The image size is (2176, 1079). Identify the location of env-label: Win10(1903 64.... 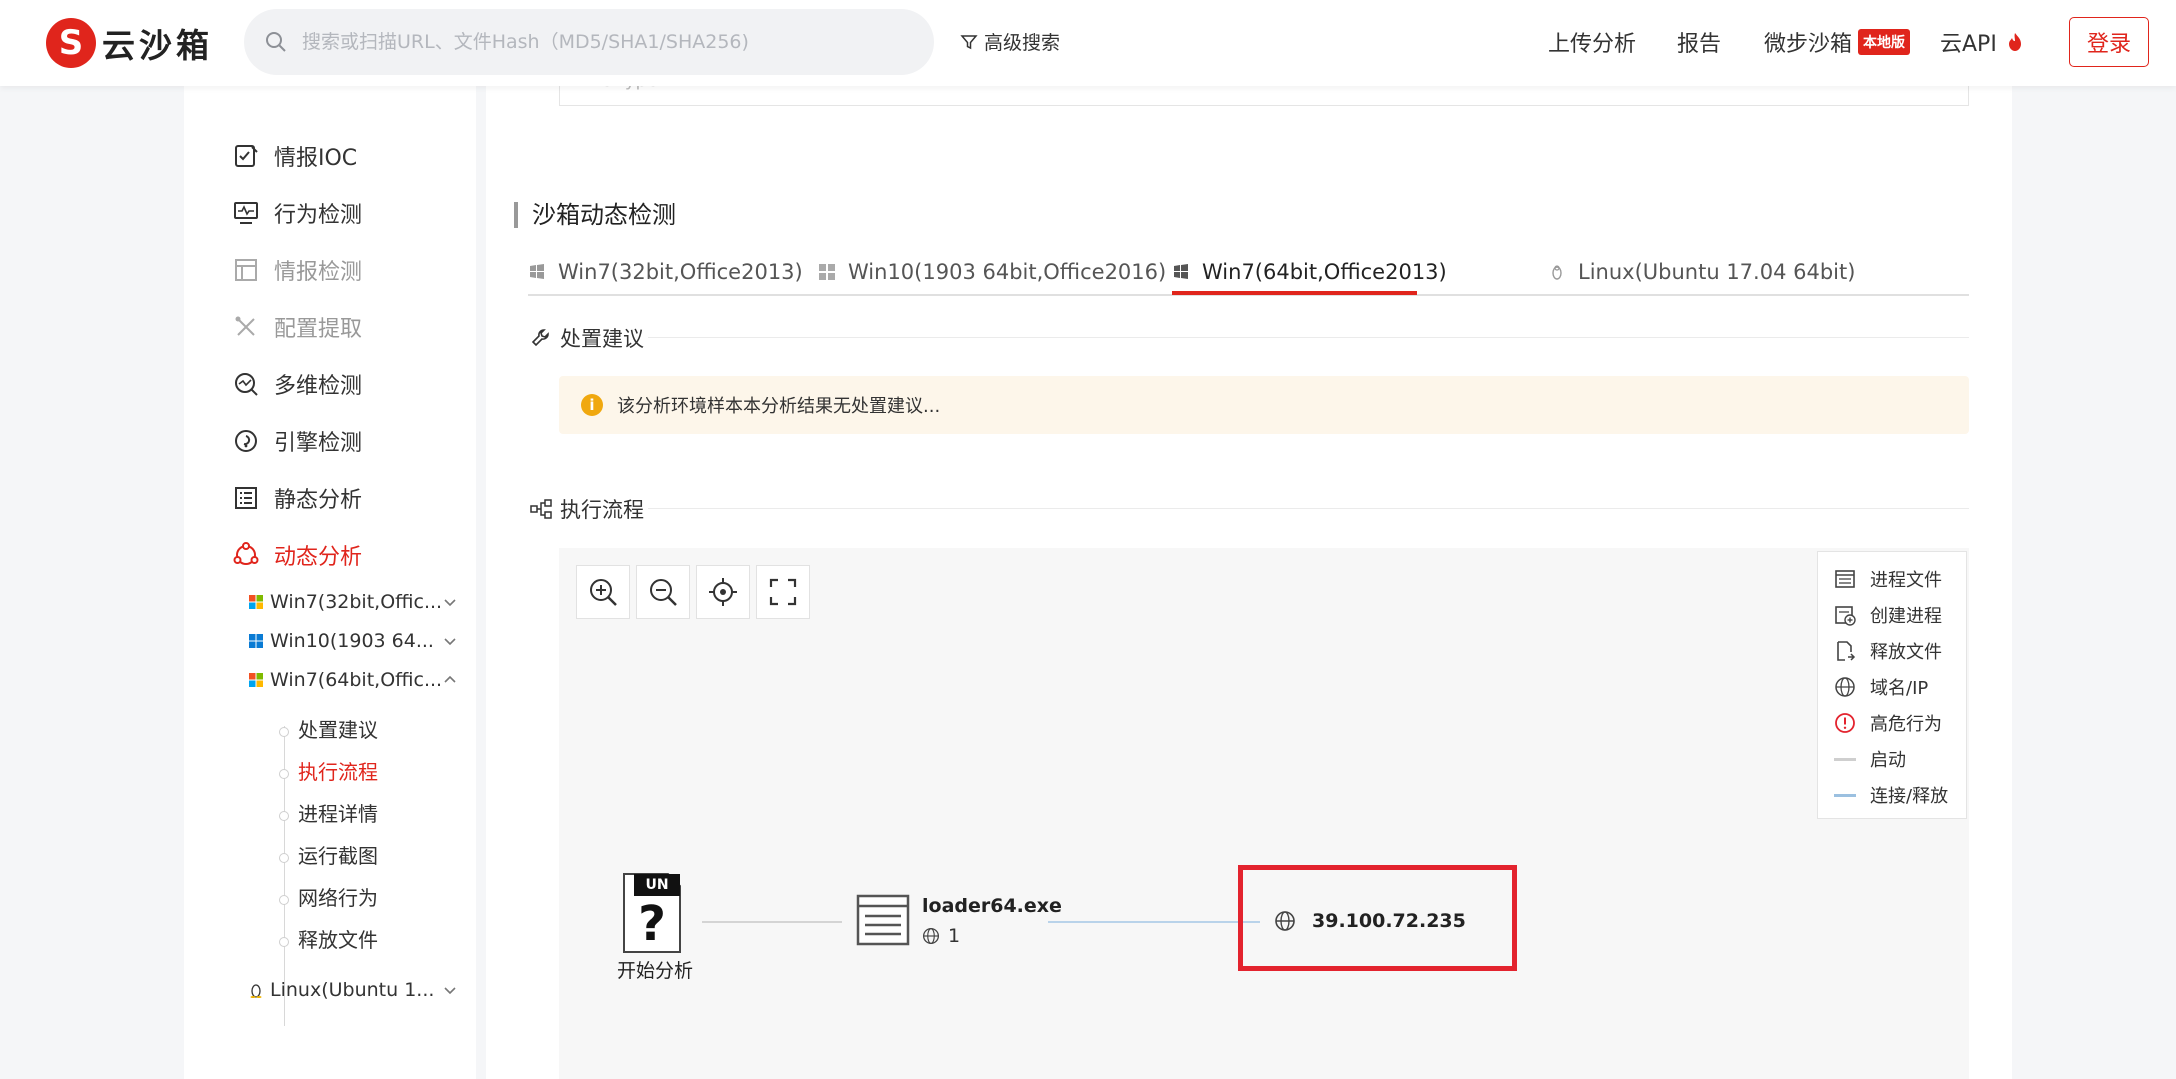
(352, 641).